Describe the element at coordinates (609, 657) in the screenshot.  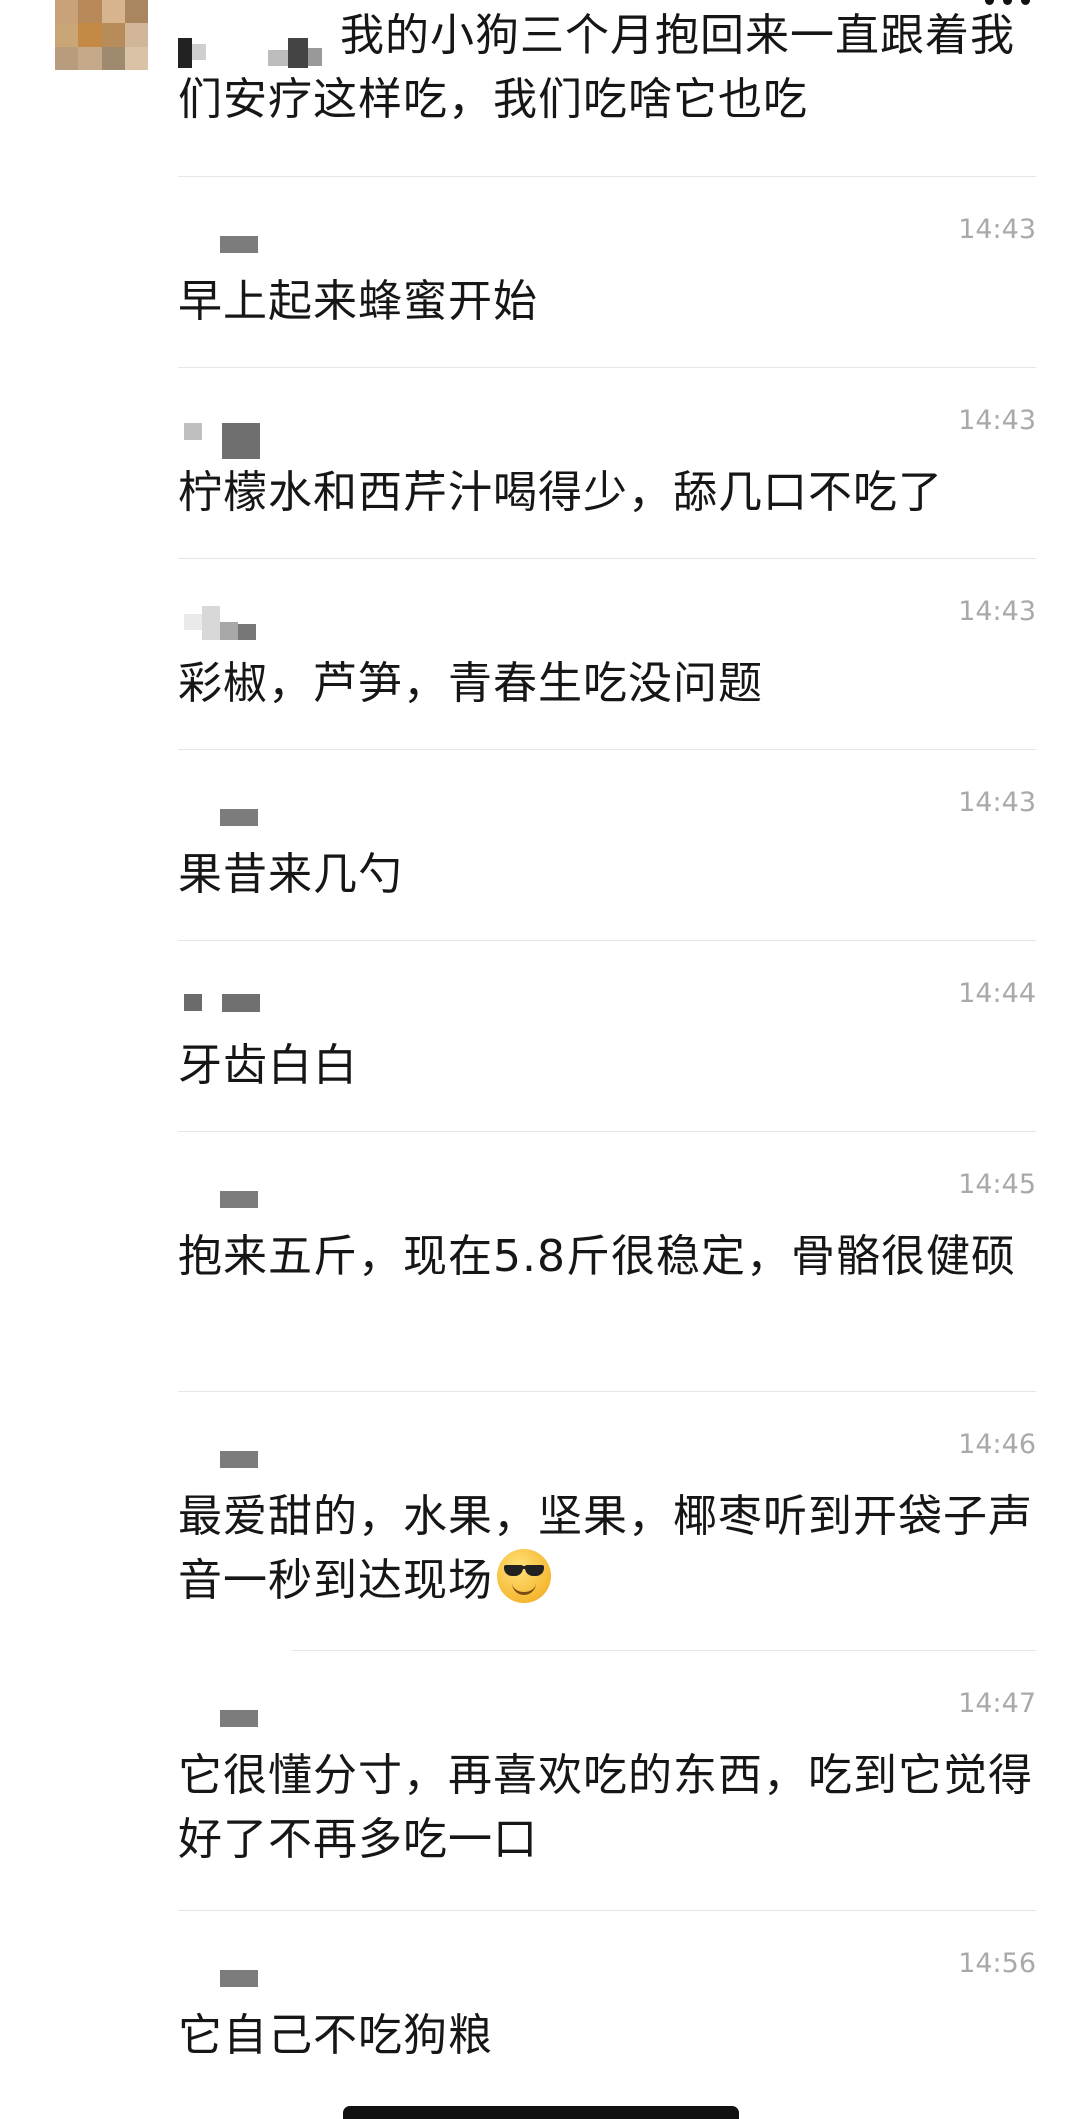
I see `message-item: 14:43 彩椒，芦笋，青春生吃没问题` at that location.